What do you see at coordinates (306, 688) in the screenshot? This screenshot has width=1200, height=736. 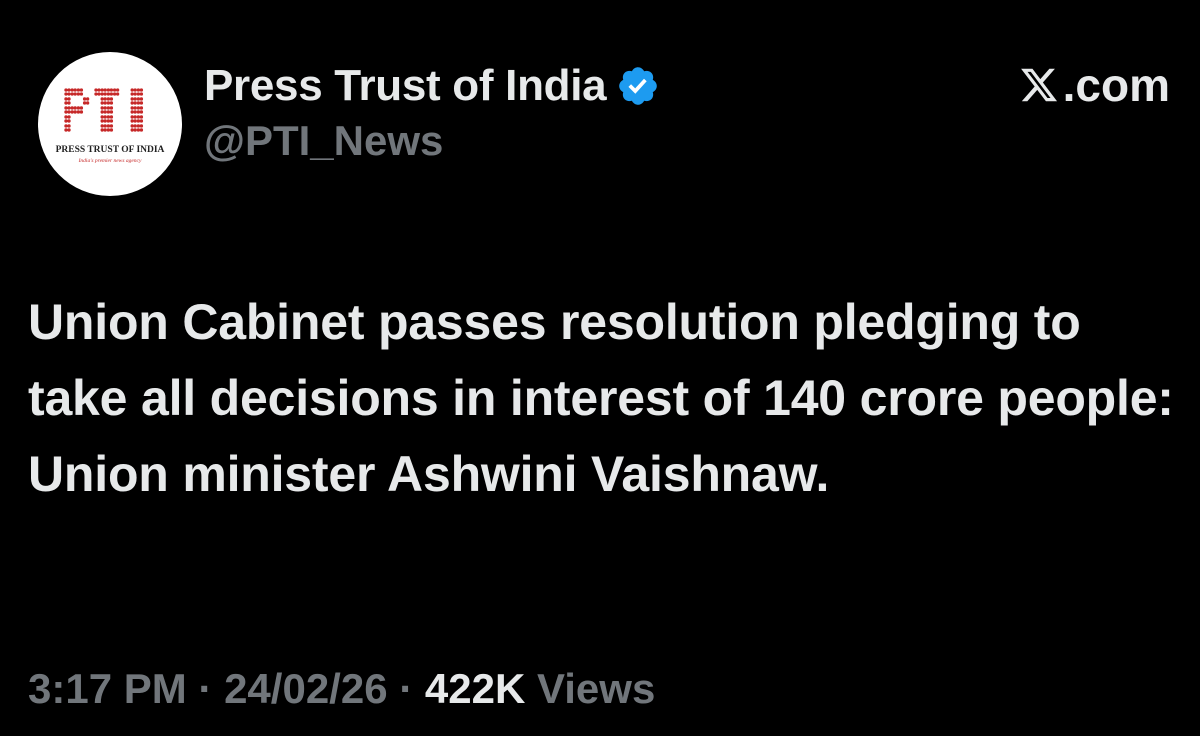 I see `tweet-date: 24/02/26` at bounding box center [306, 688].